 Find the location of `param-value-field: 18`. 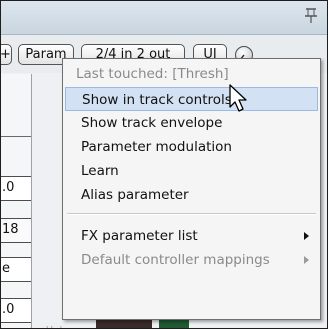

param-value-field: 18 is located at coordinates (16, 230).